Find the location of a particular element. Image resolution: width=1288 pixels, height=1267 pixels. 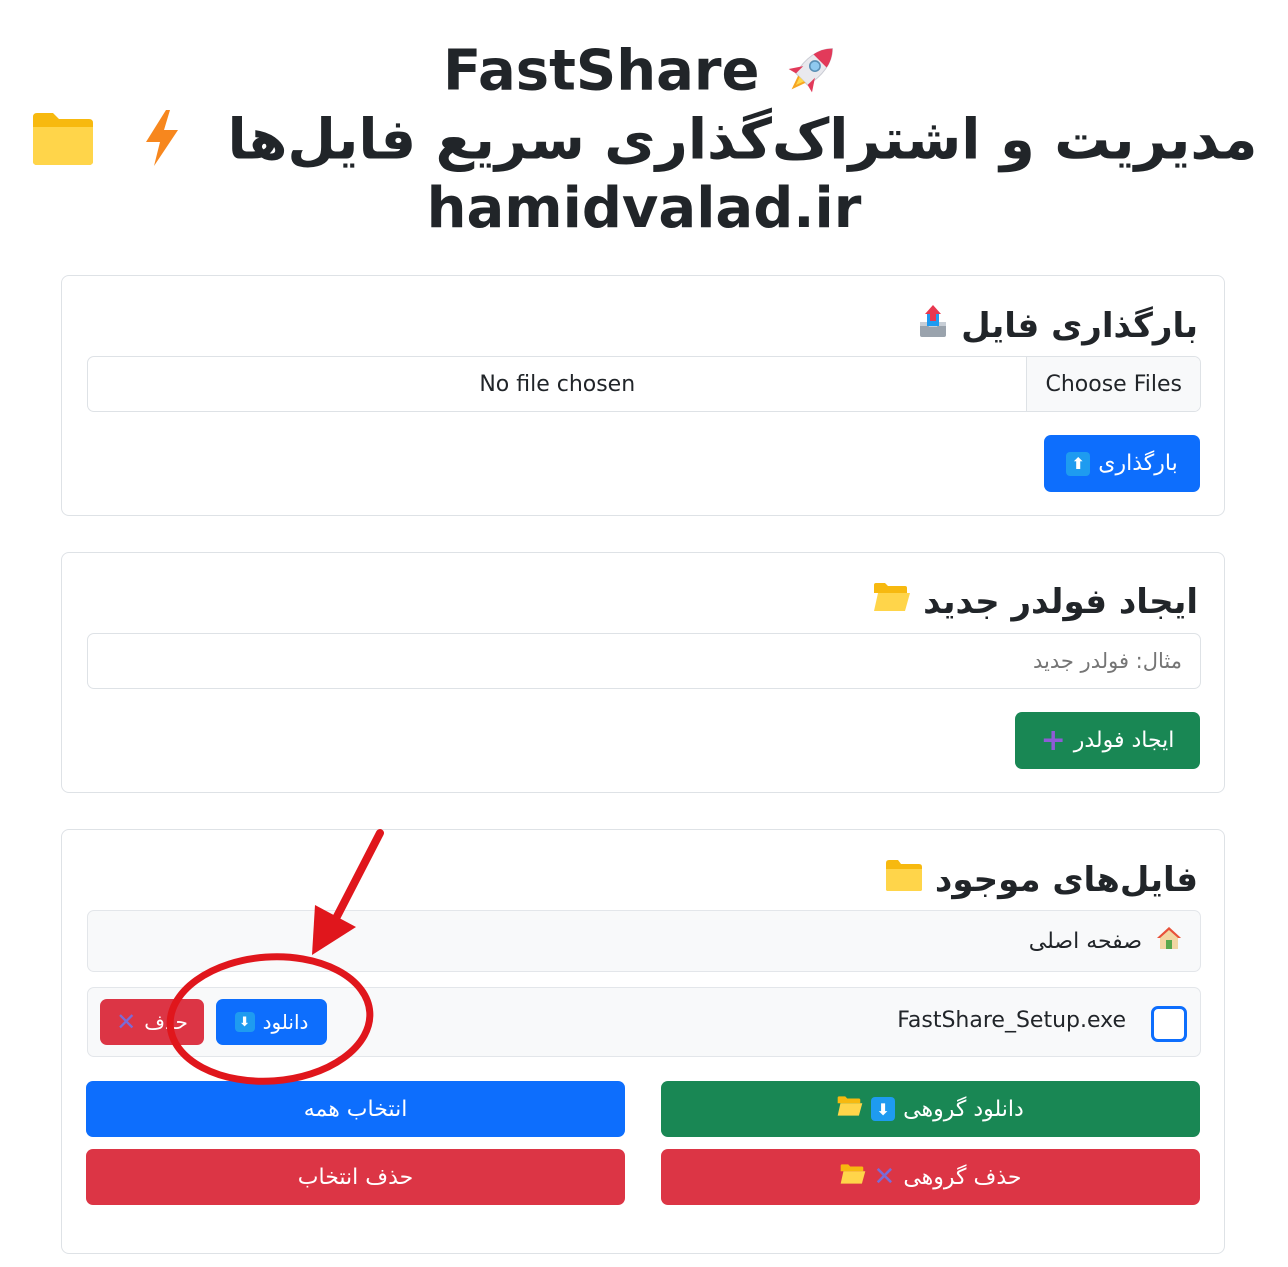

bulk-download-label: دانلود گروهی is located at coordinates (963, 1109).